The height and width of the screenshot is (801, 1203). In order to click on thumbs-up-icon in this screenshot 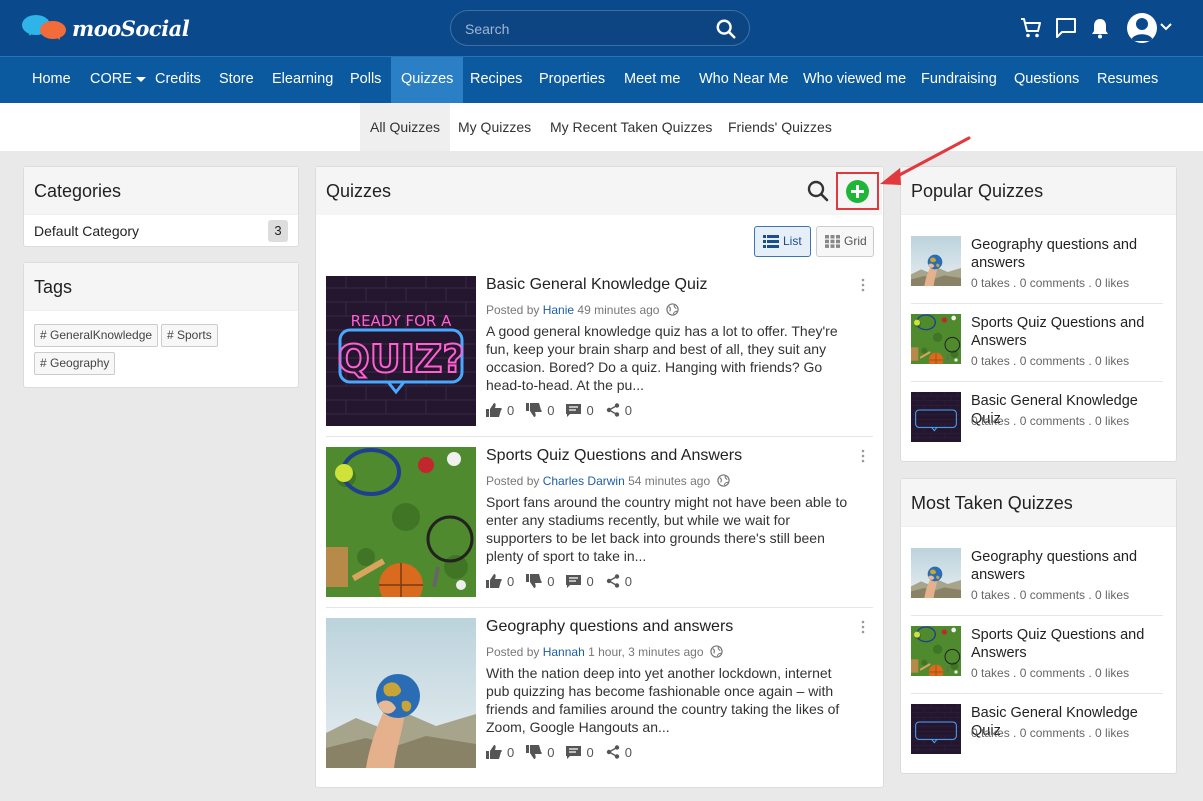, I will do `click(494, 410)`.